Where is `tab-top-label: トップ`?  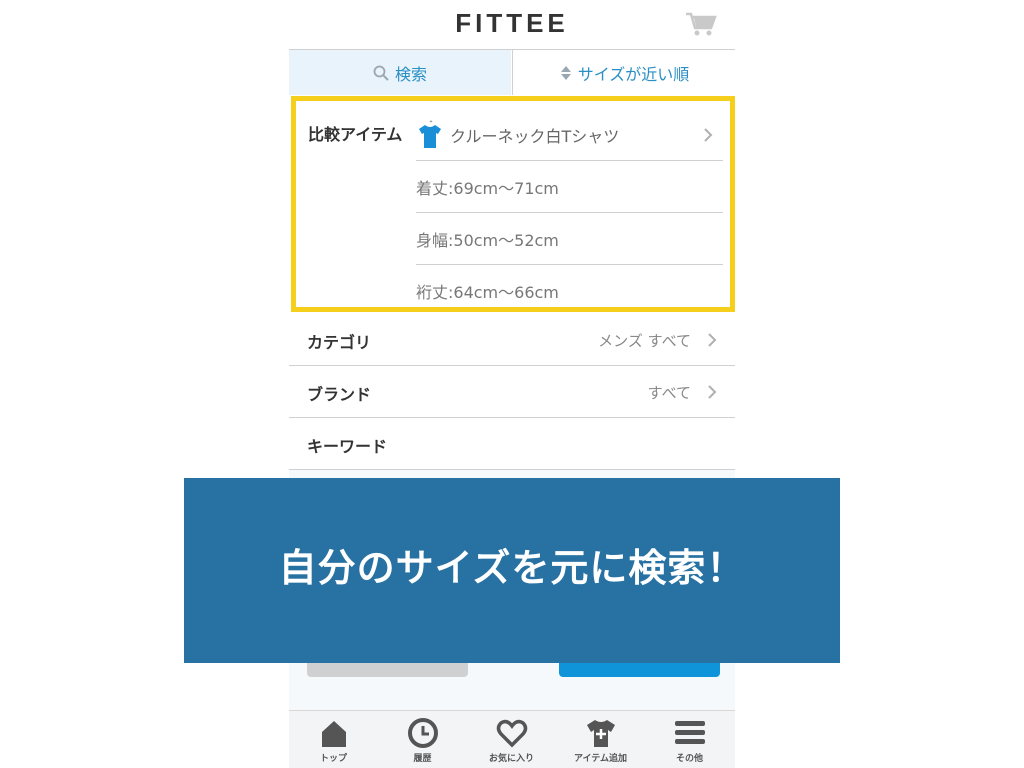 tab-top-label: トップ is located at coordinates (333, 759).